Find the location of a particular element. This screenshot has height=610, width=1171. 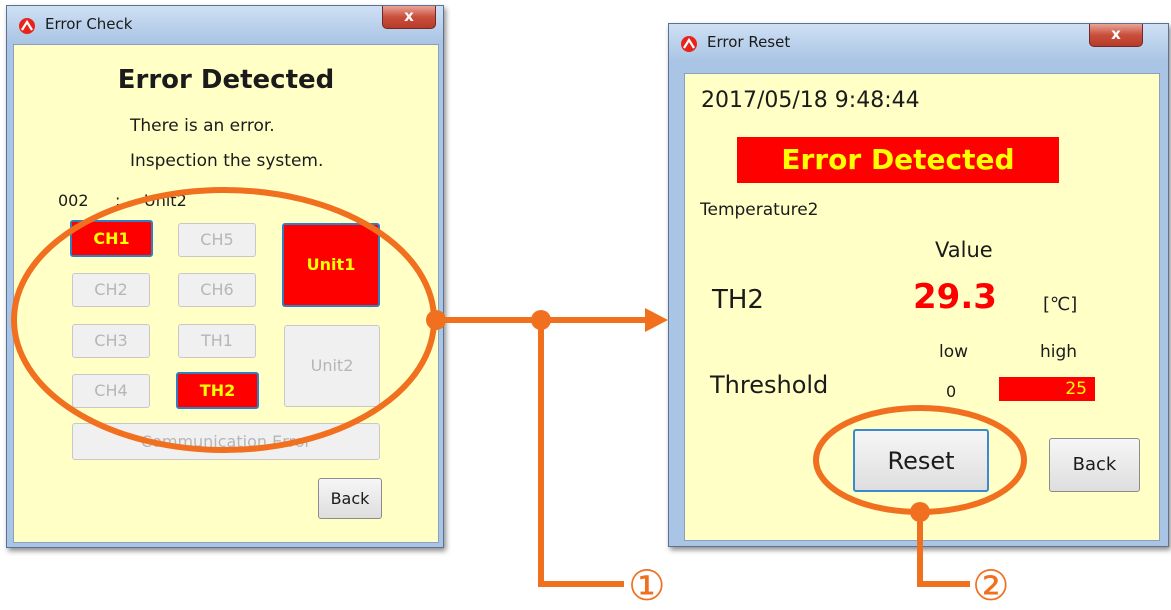

step1-label: ① is located at coordinates (647, 585).